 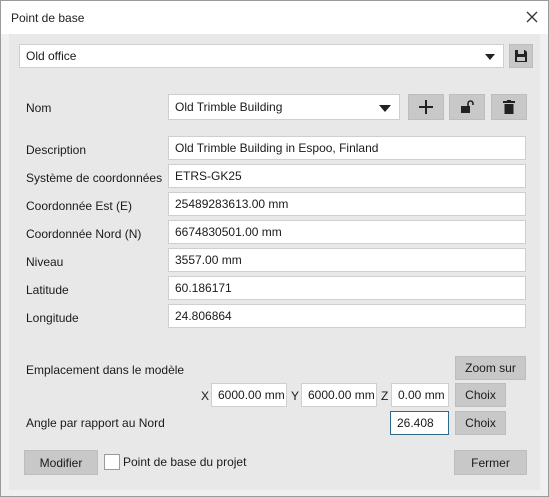 I want to click on y-label: Y, so click(x=295, y=396).